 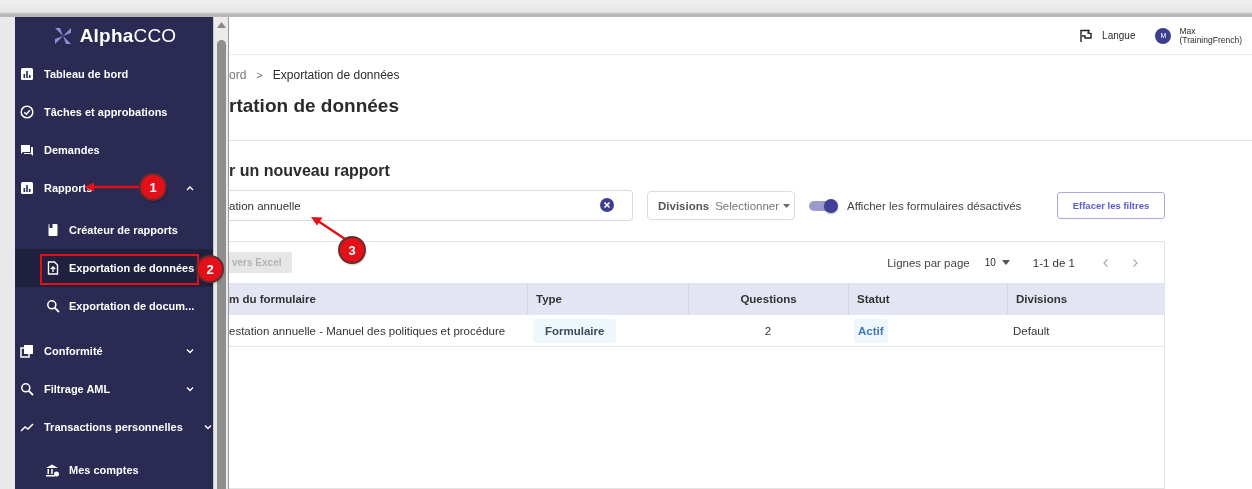 What do you see at coordinates (221, 253) in the screenshot?
I see `scrollbar` at bounding box center [221, 253].